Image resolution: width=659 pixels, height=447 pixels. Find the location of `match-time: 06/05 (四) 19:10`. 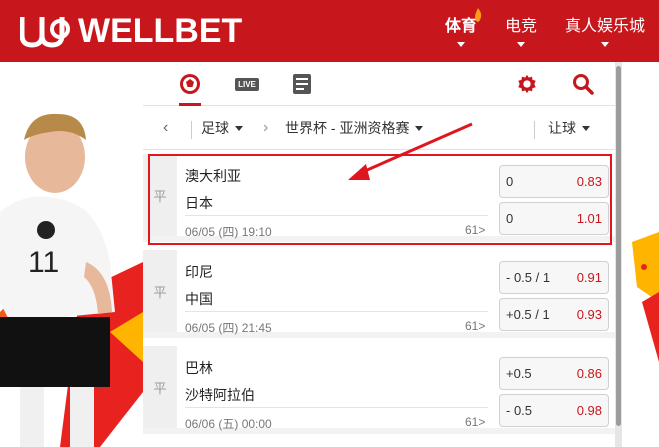

match-time: 06/05 (四) 19:10 is located at coordinates (228, 232).